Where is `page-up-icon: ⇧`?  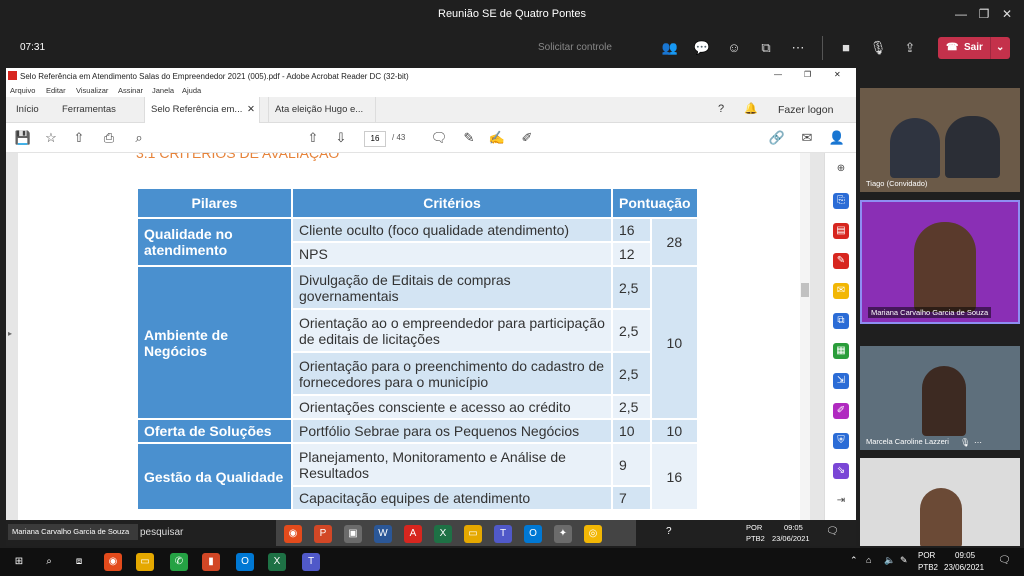
page-up-icon: ⇧ is located at coordinates (313, 138).